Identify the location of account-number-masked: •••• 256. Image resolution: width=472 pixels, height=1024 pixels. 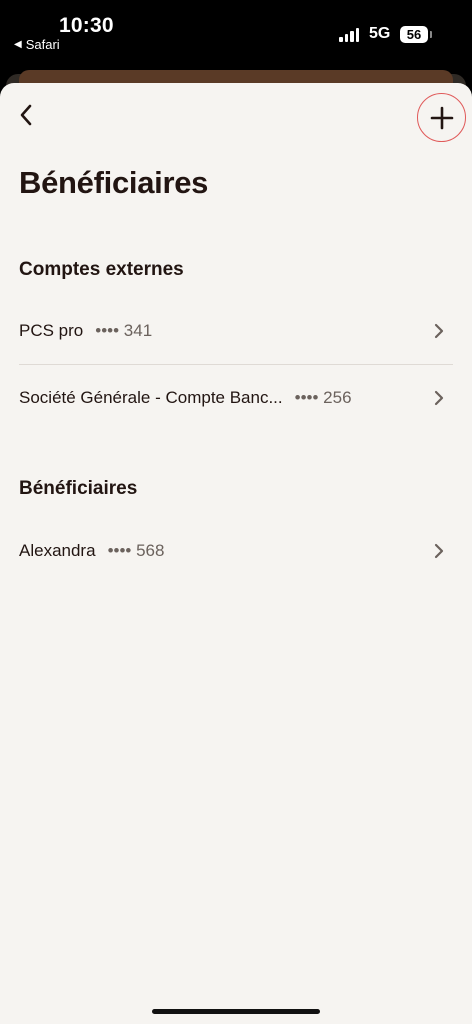
(323, 397).